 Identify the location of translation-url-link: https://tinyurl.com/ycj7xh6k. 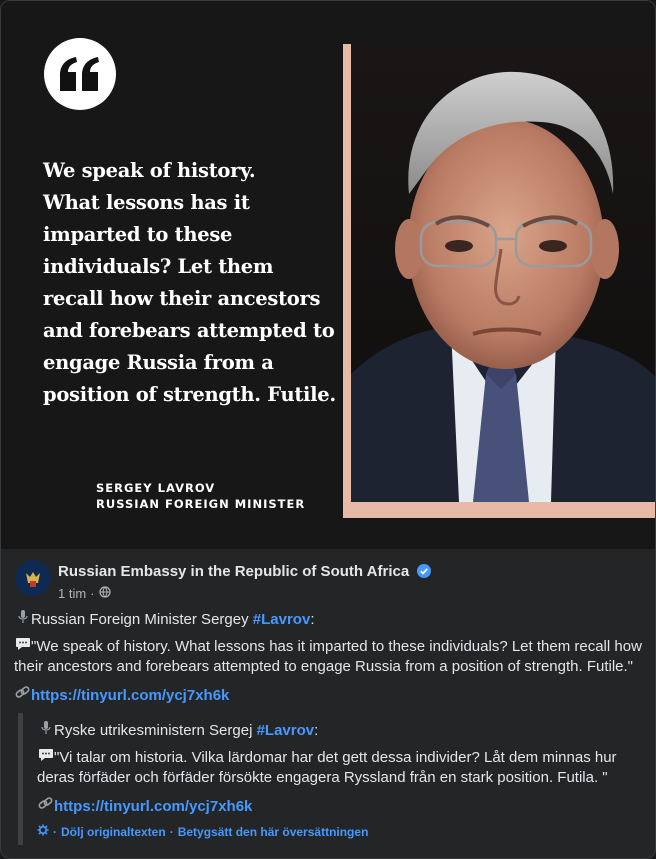
(153, 806).